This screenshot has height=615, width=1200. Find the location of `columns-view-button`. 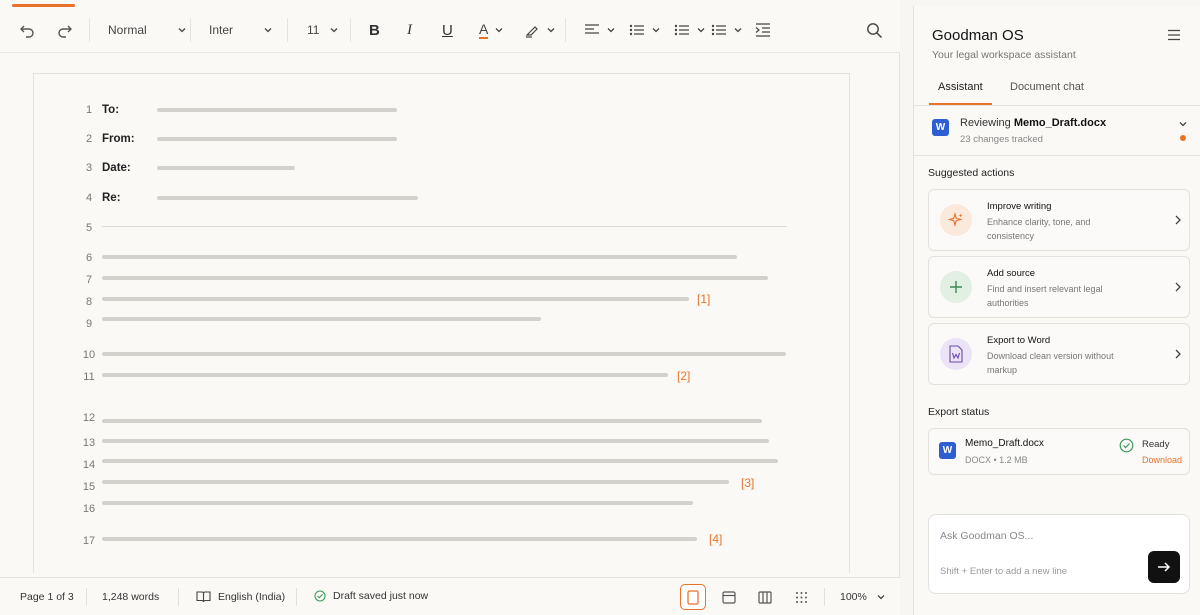

columns-view-button is located at coordinates (765, 597).